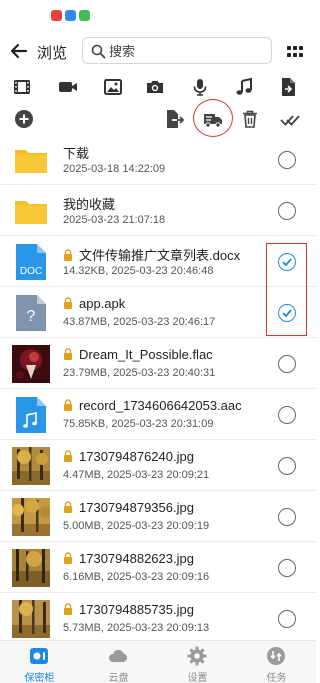  What do you see at coordinates (31, 415) in the screenshot?
I see `audio-file-icon` at bounding box center [31, 415].